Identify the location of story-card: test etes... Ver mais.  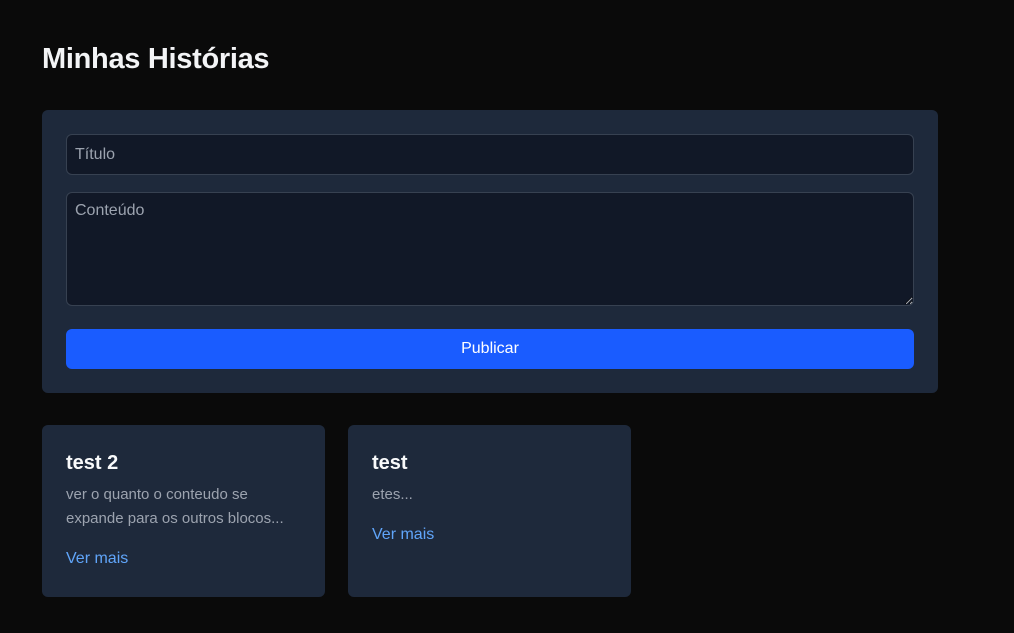
(489, 511).